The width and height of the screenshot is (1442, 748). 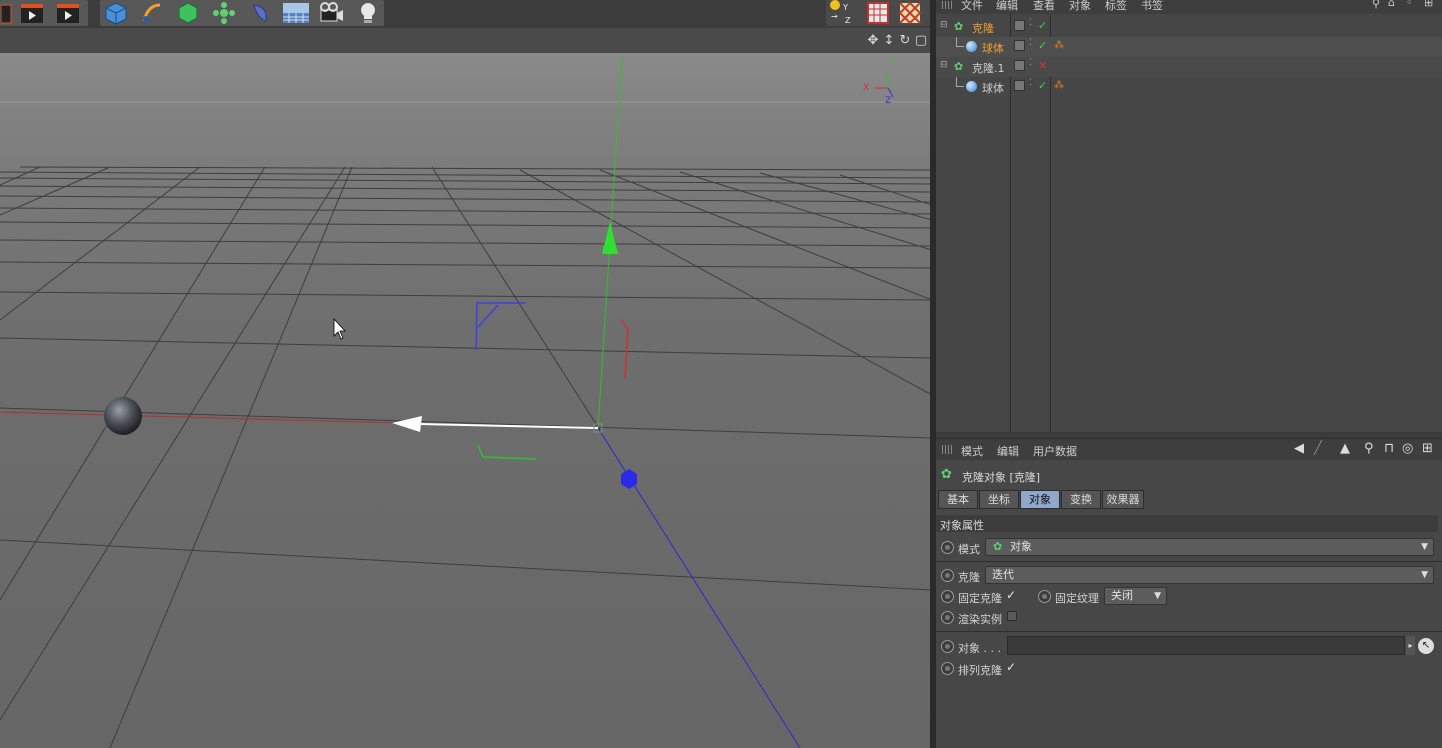 What do you see at coordinates (947, 575) in the screenshot?
I see `clone-animate-radio` at bounding box center [947, 575].